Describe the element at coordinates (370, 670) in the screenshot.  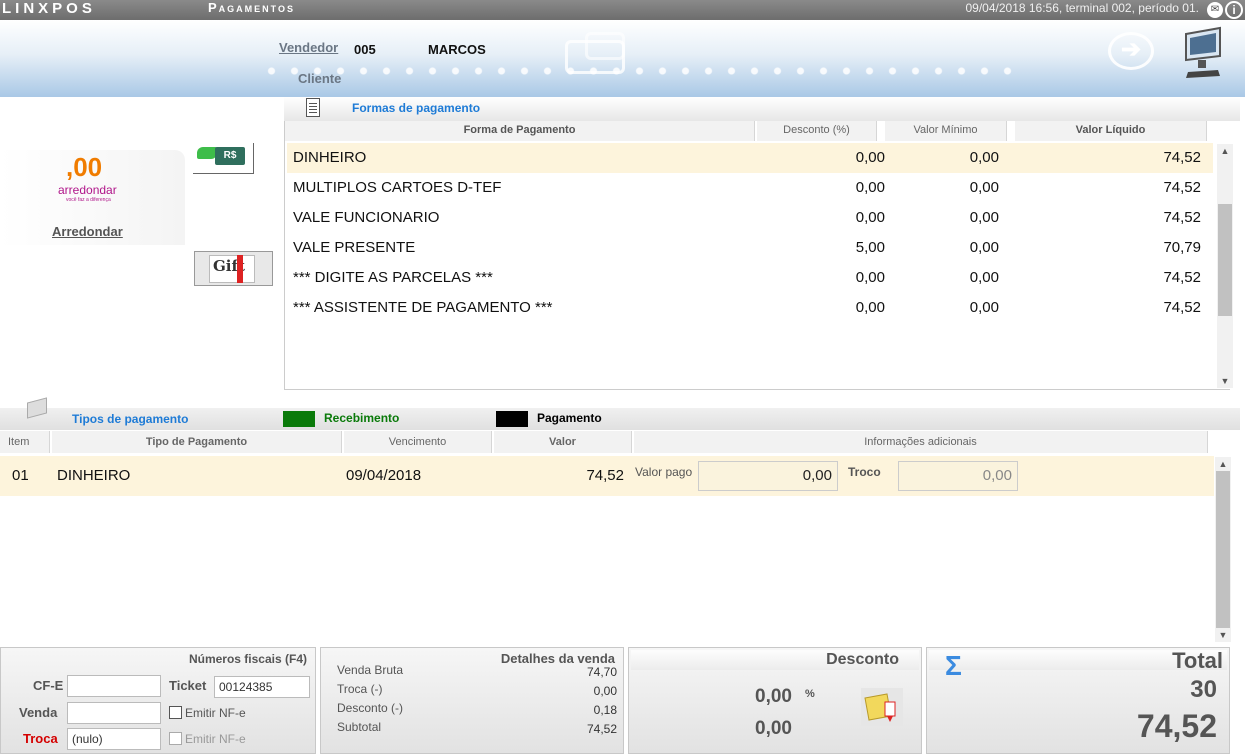
I see `venda-bruta-label: Venda Bruta` at that location.